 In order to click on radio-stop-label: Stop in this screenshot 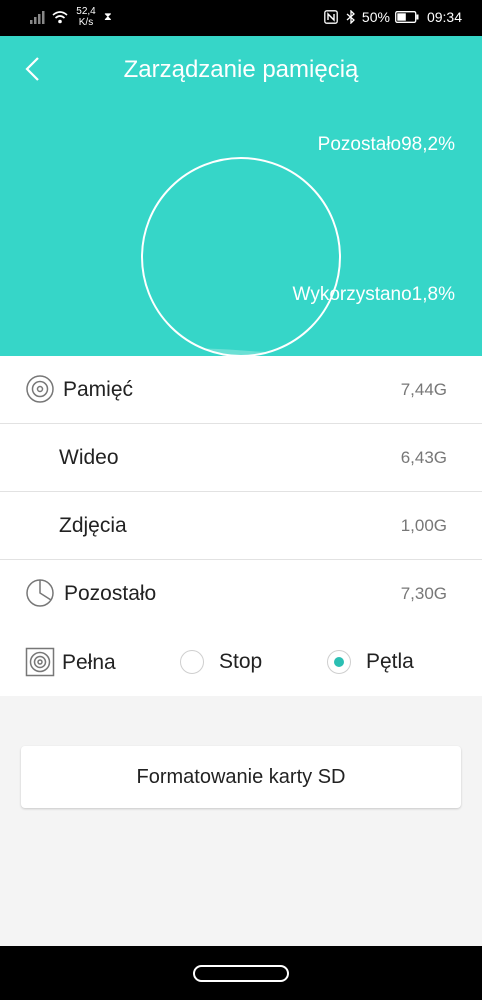, I will do `click(240, 662)`.